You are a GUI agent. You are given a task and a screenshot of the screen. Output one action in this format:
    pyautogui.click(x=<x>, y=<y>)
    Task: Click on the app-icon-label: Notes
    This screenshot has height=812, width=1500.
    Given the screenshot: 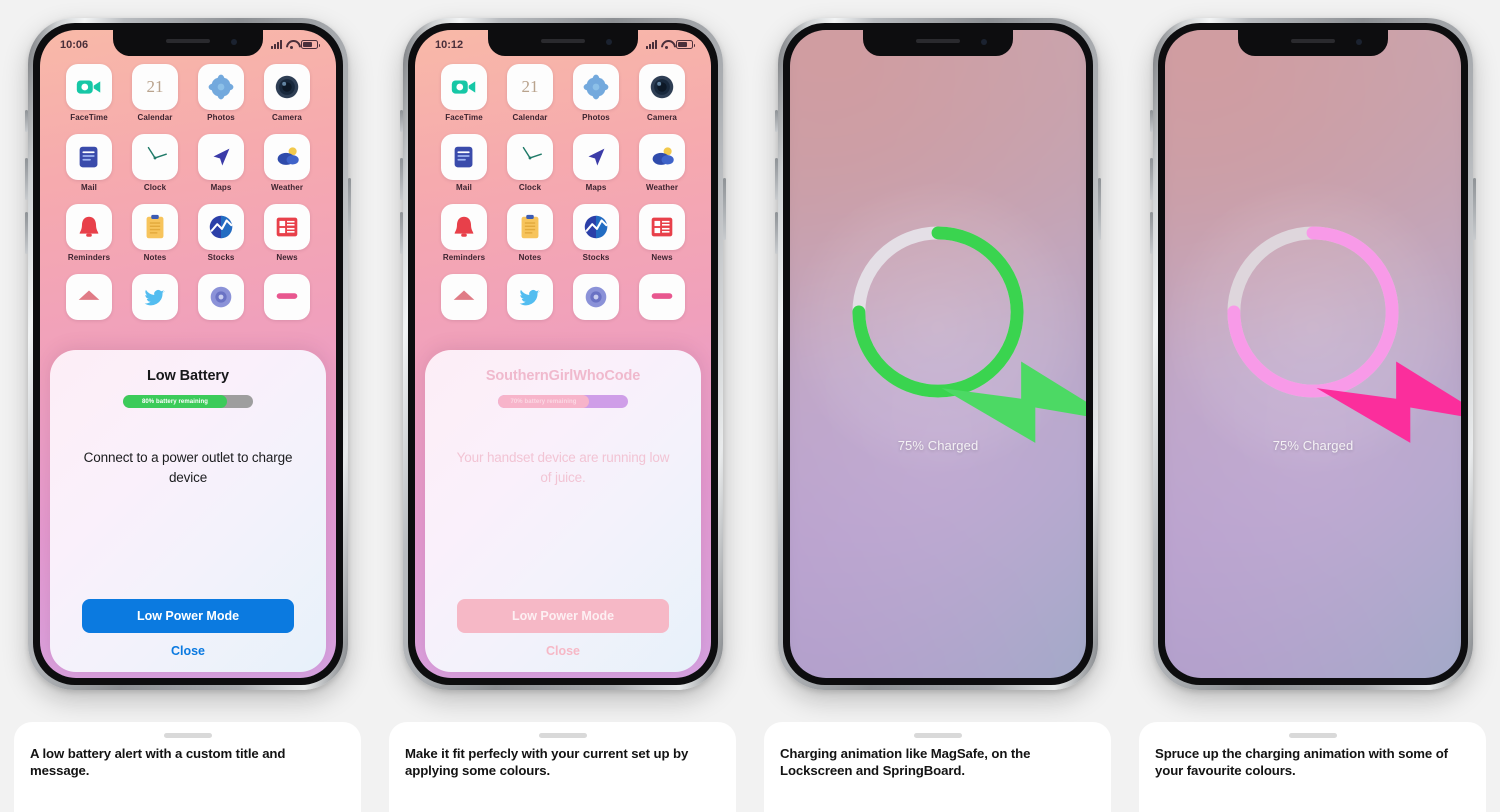 What is the action you would take?
    pyautogui.click(x=530, y=257)
    